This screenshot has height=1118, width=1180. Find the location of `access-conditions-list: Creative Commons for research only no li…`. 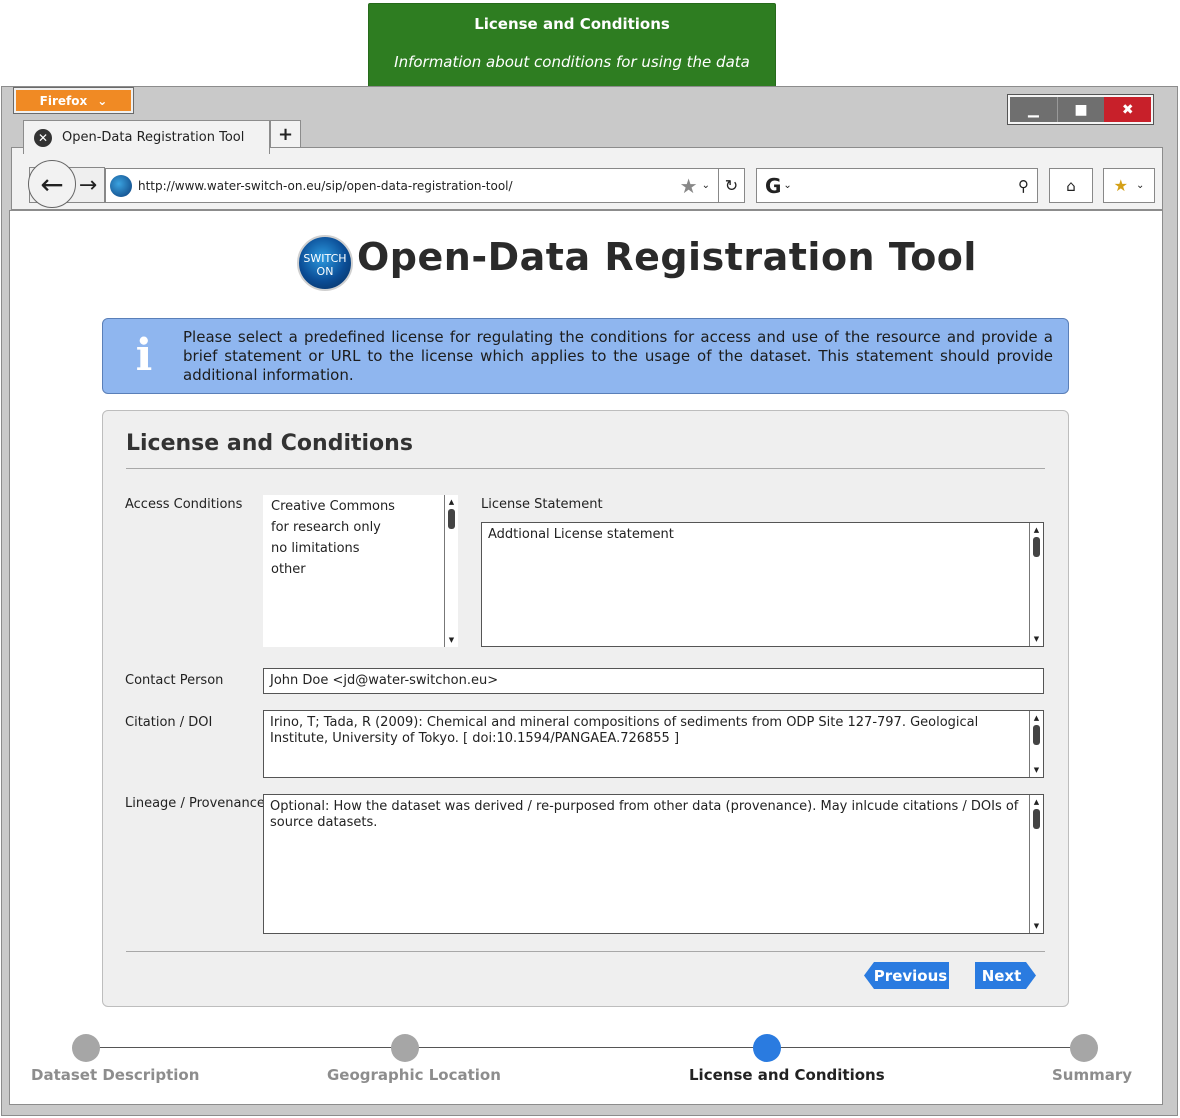

access-conditions-list: Creative Commons for research only no li… is located at coordinates (360, 571).